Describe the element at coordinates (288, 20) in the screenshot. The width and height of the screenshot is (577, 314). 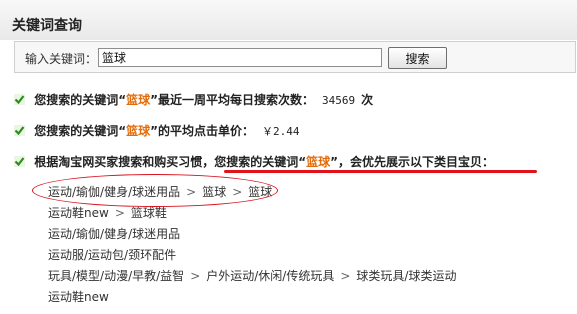
I see `title-bar: 关键词查询` at that location.